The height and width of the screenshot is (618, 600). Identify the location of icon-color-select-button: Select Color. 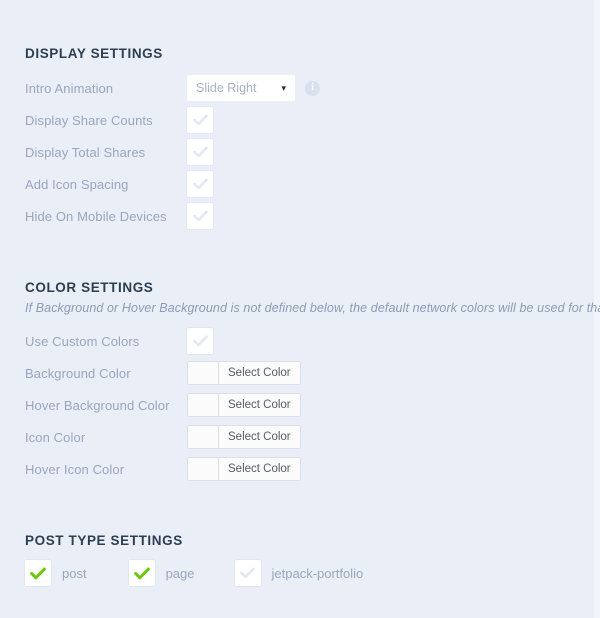
(259, 437).